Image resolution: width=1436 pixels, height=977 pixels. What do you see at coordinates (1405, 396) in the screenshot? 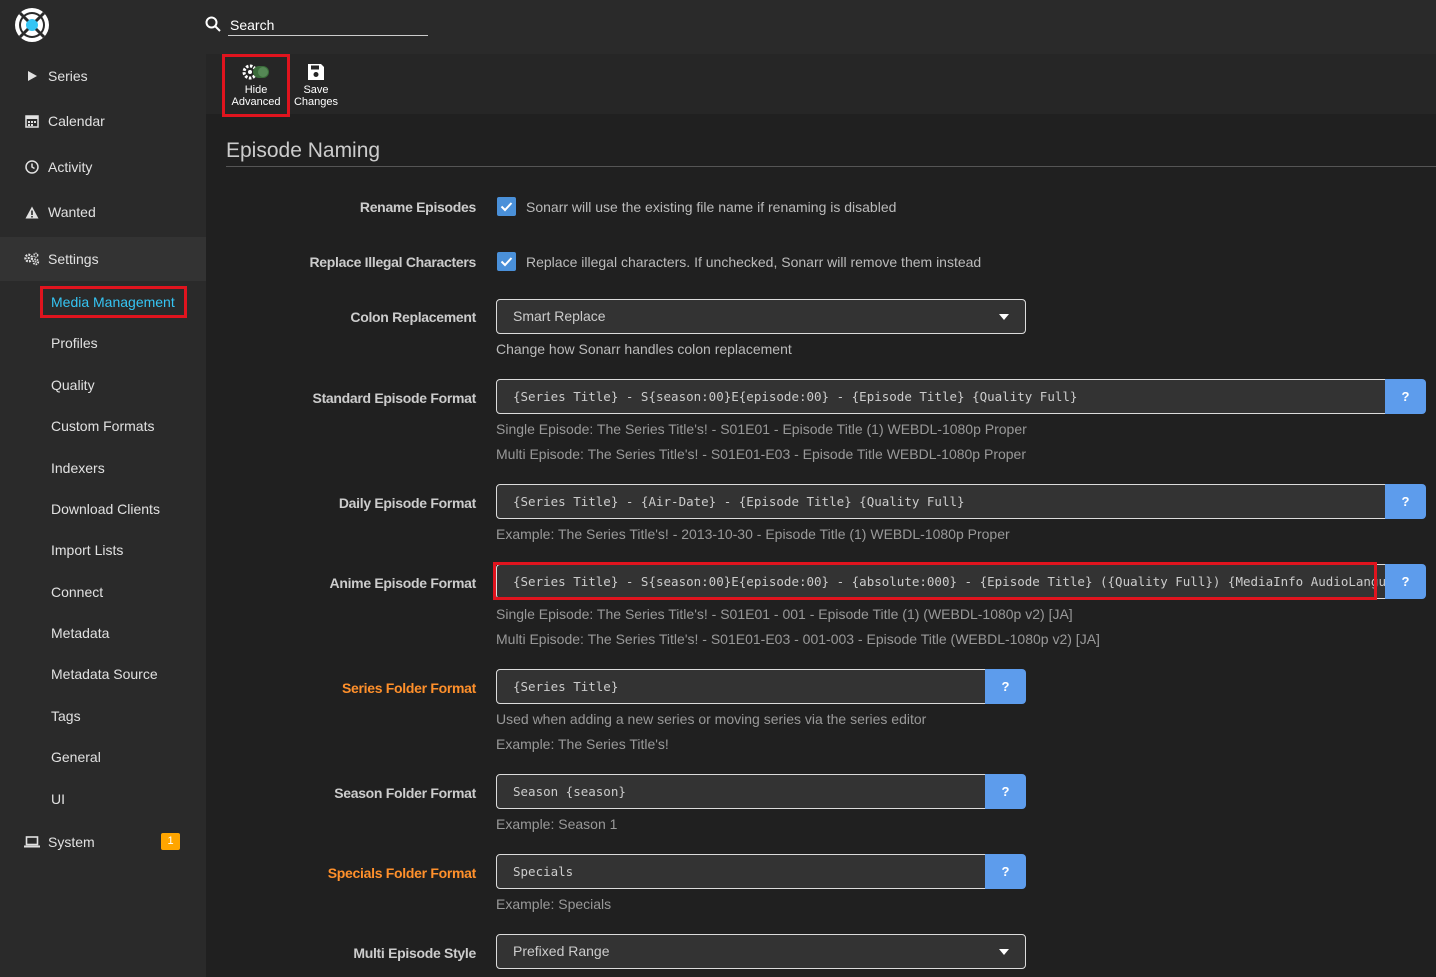
I see `standard-format-help-button: ?` at bounding box center [1405, 396].